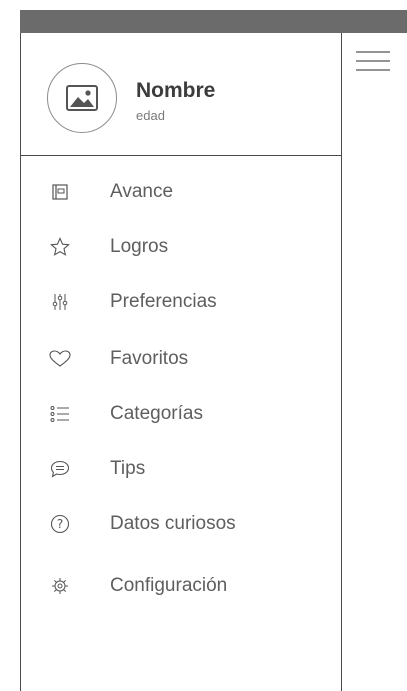 Image resolution: width=407 pixels, height=691 pixels. What do you see at coordinates (181, 192) in the screenshot?
I see `menu-item-avance: Avance` at bounding box center [181, 192].